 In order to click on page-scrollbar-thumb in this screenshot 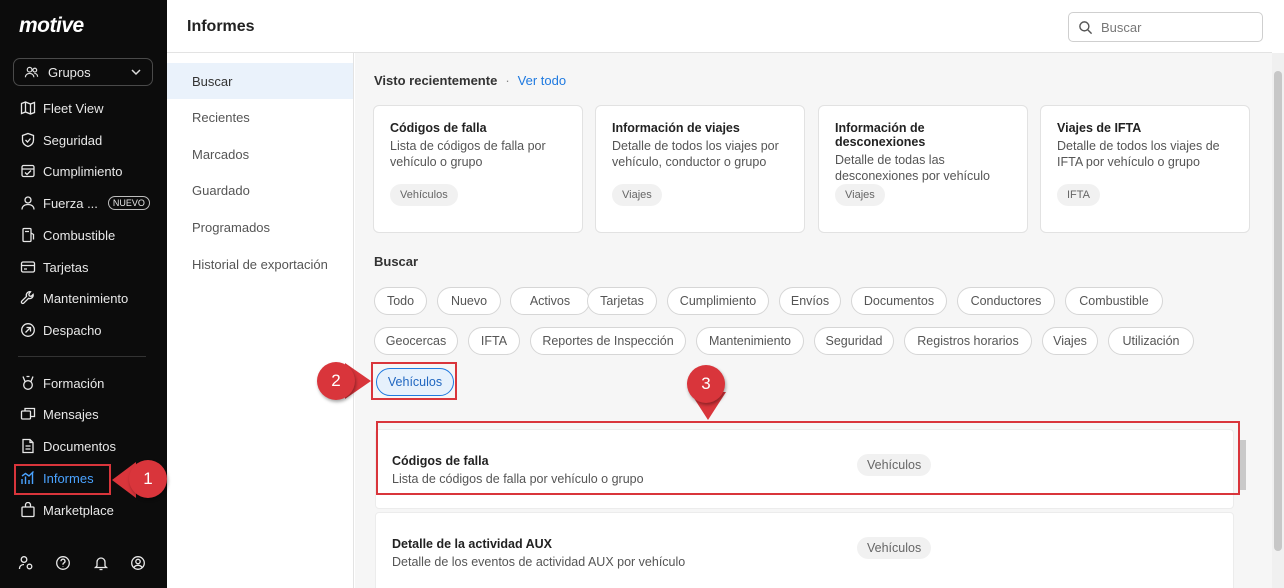, I will do `click(1278, 311)`.